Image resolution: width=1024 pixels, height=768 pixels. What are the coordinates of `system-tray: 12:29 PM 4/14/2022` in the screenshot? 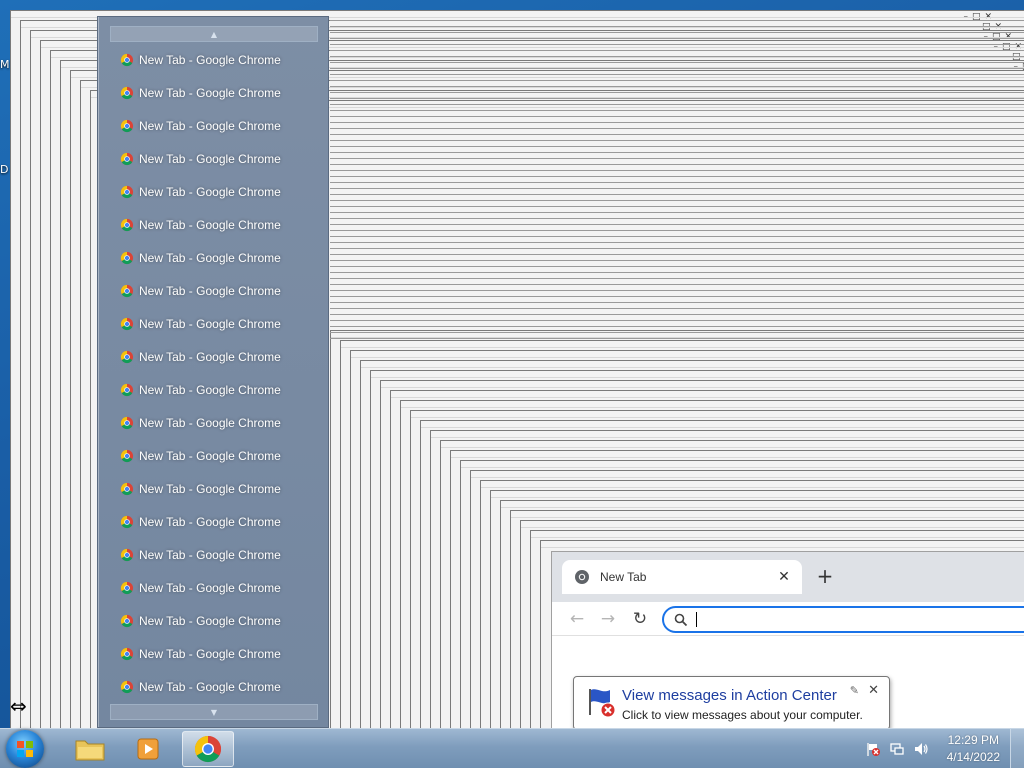 It's located at (928, 748).